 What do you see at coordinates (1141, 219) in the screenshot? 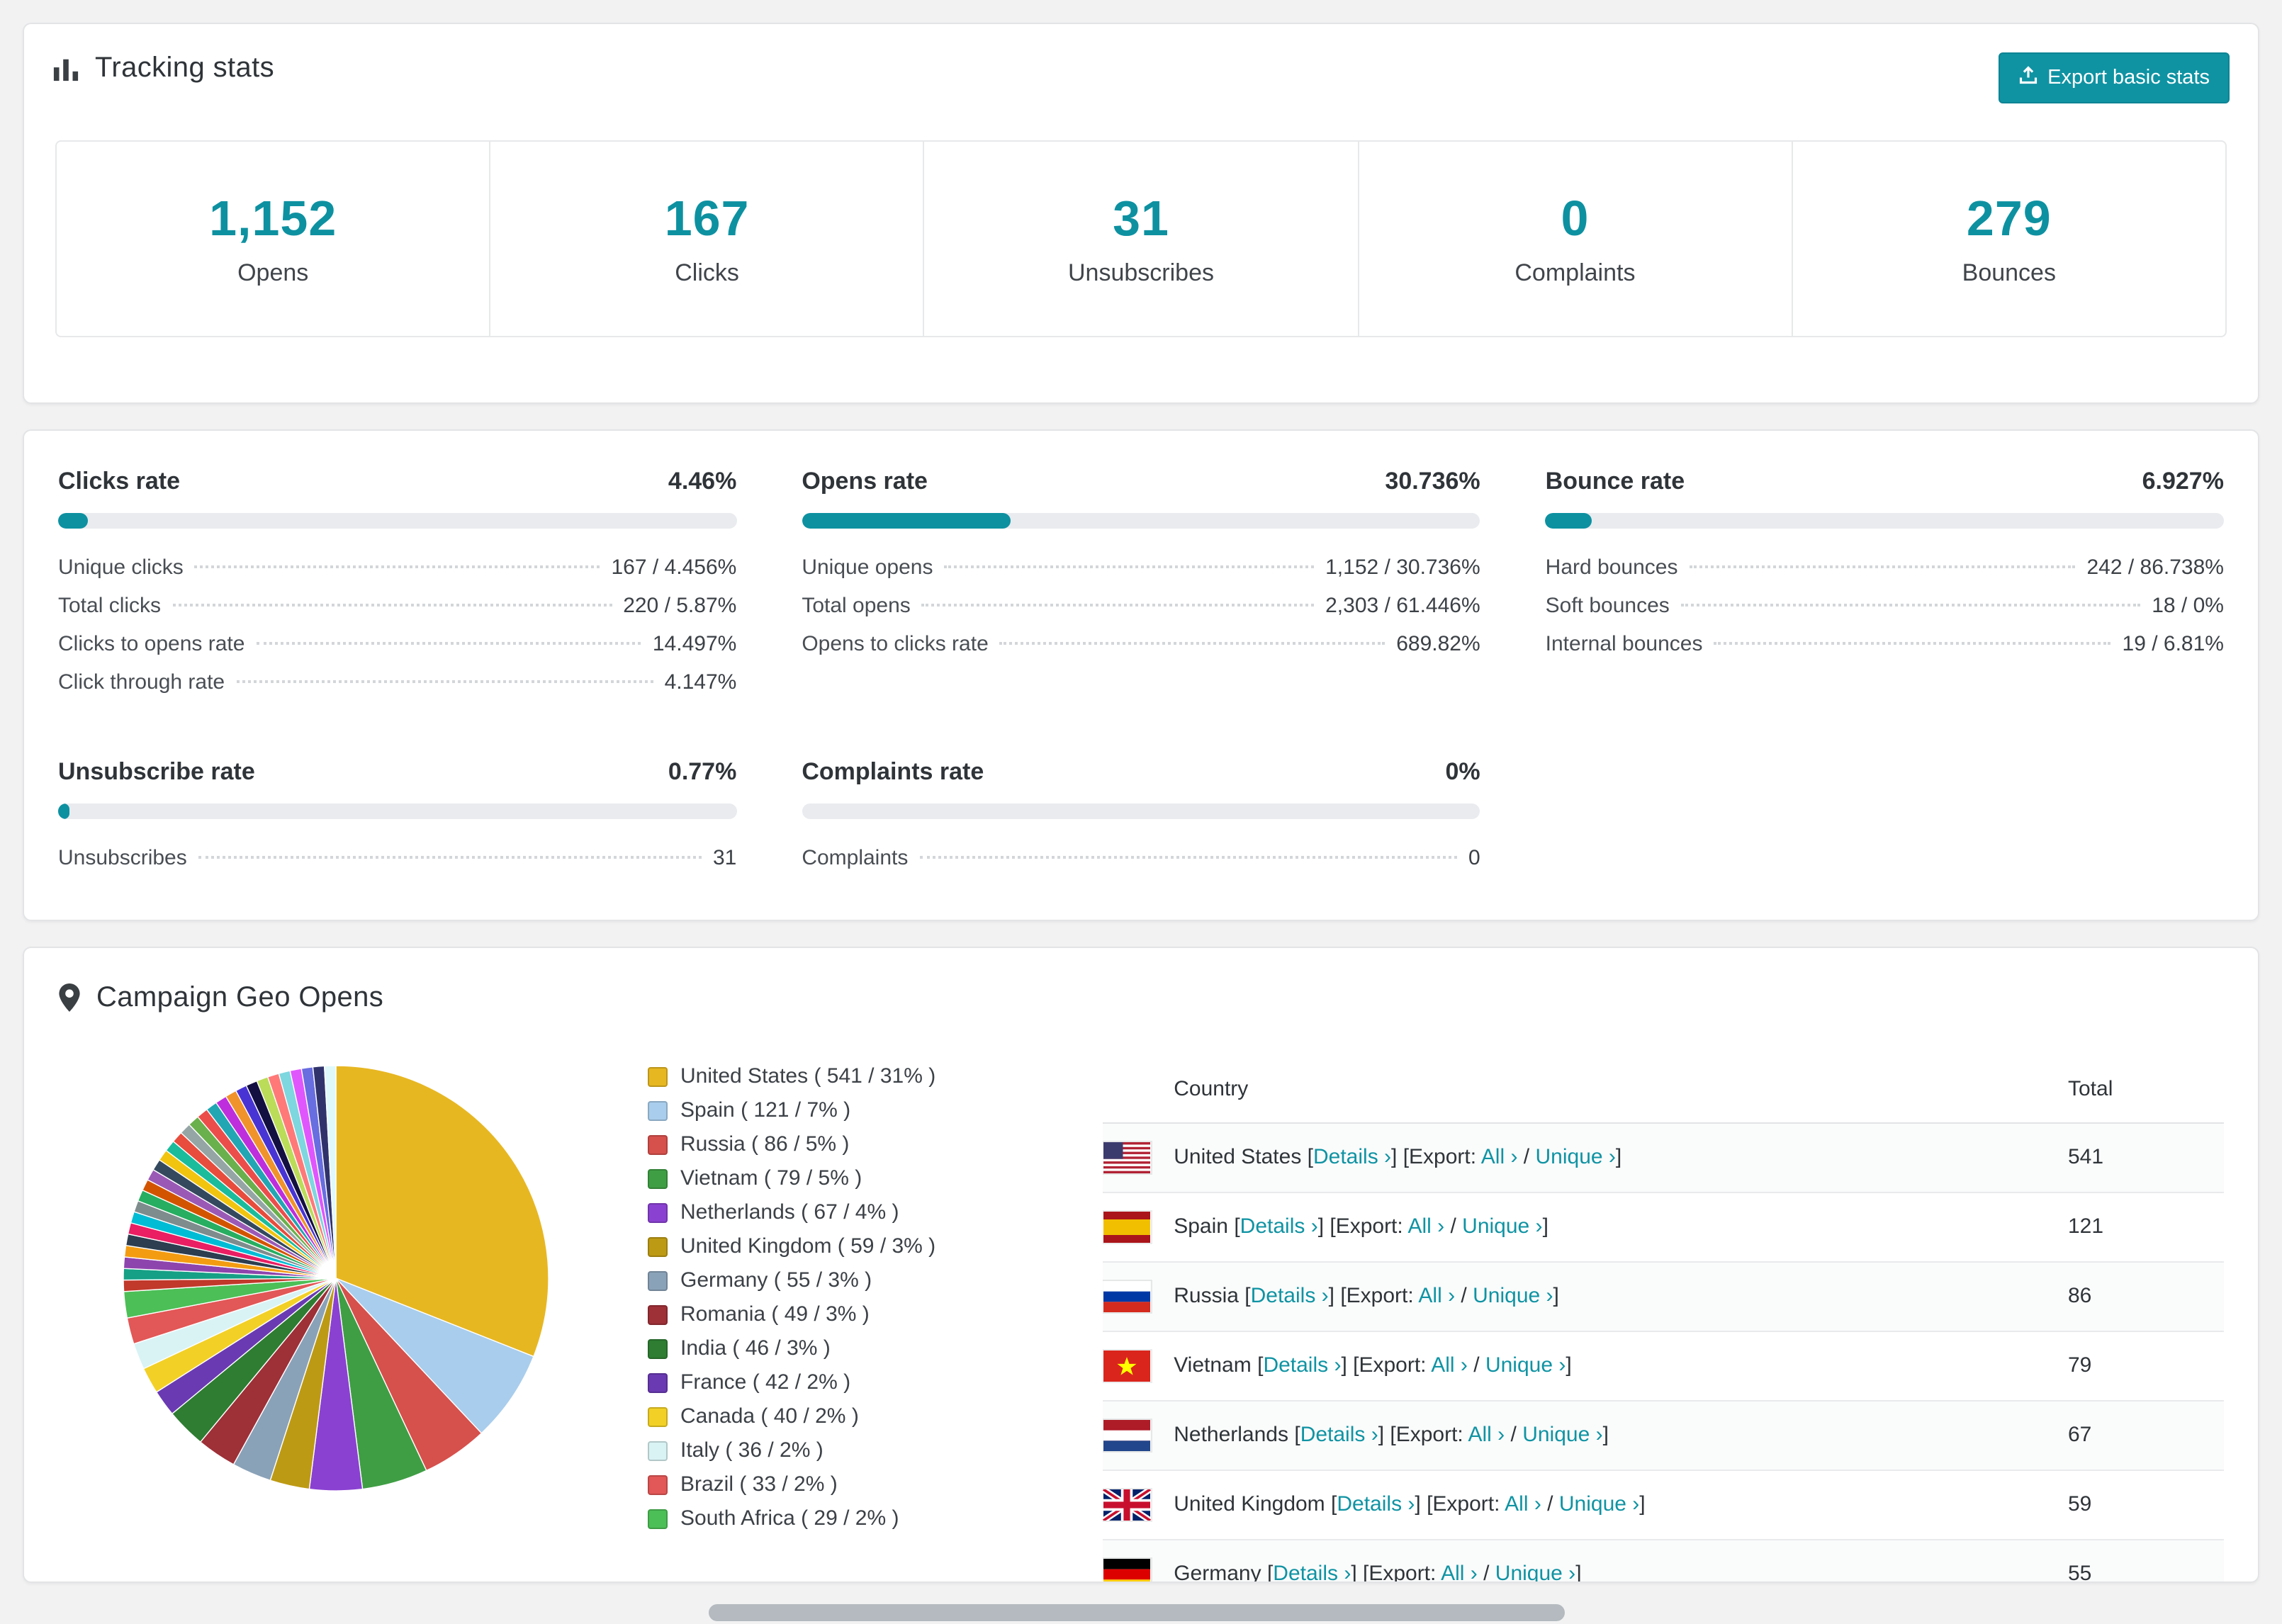
I see `stat-value: 31` at bounding box center [1141, 219].